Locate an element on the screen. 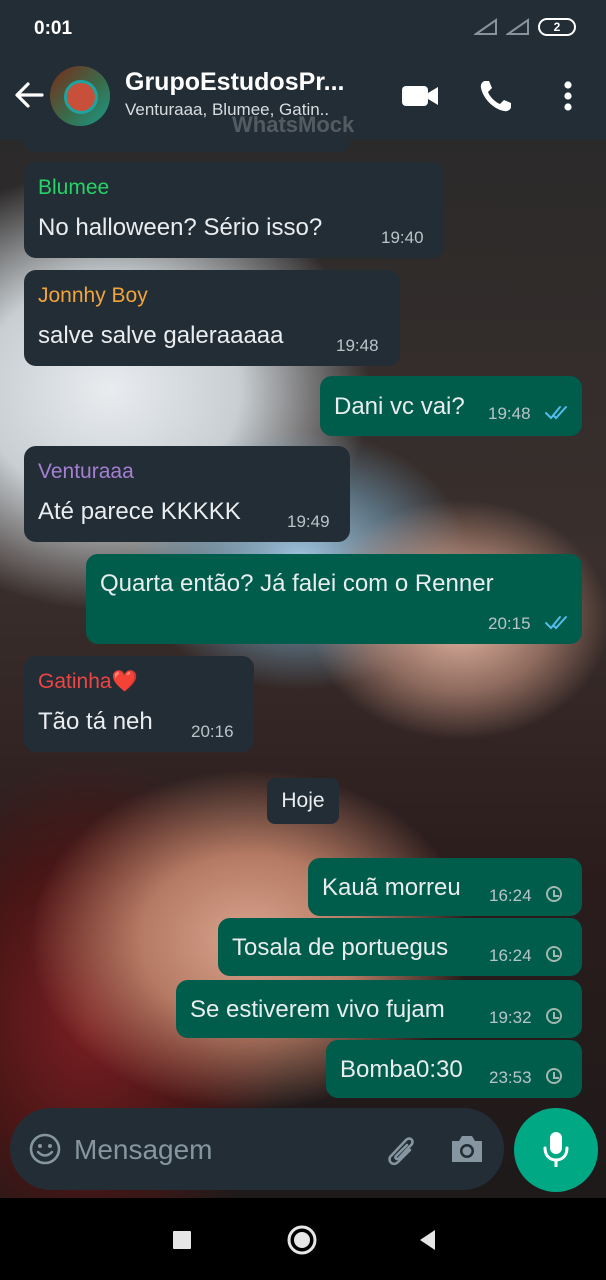  message-bubble-outgoing: Se estiverem vivo fujam 19:32 is located at coordinates (379, 1009).